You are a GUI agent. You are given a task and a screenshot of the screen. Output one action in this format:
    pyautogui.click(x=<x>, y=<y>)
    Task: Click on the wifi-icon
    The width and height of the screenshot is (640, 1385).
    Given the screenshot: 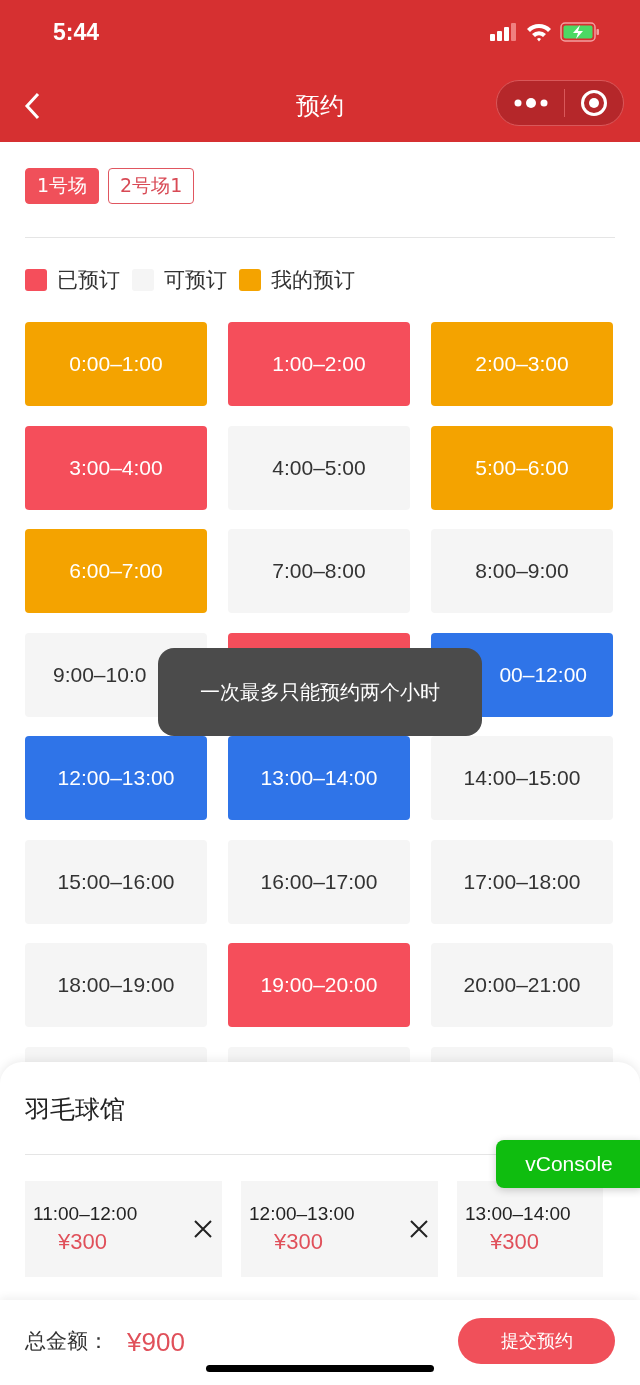 What is the action you would take?
    pyautogui.click(x=539, y=32)
    